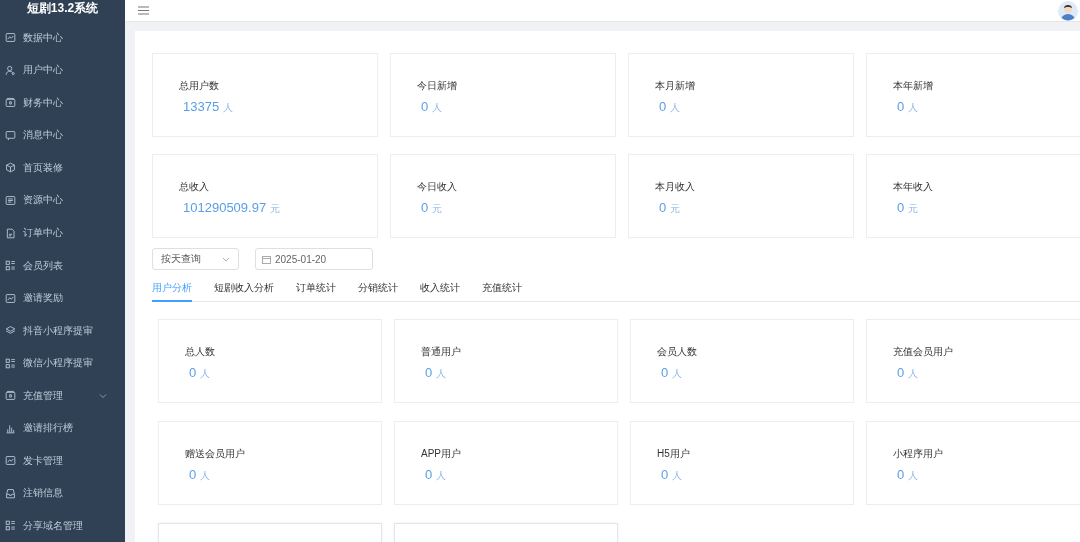  I want to click on avatar-icon, so click(1068, 10).